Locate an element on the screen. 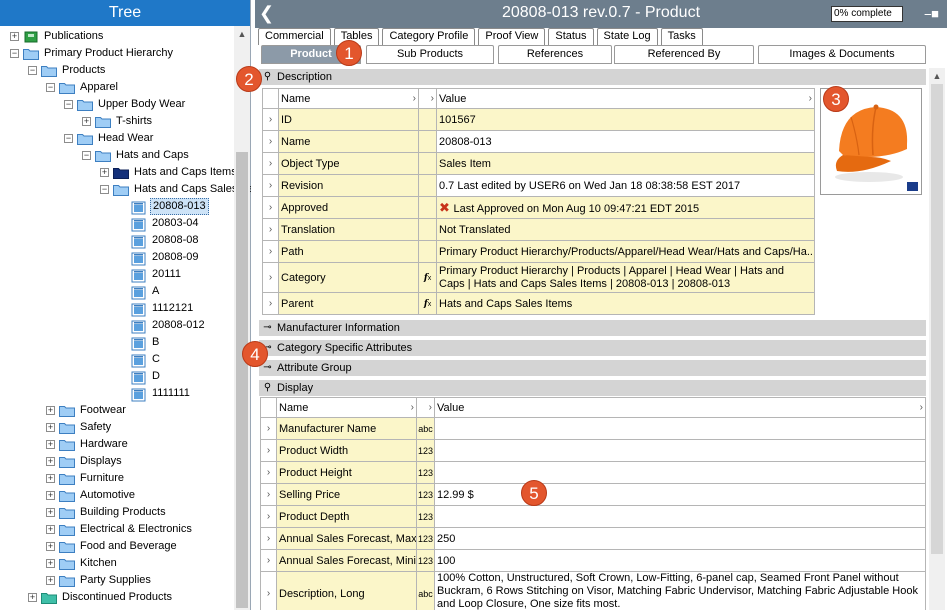  attribute-value: 250 is located at coordinates (680, 538).